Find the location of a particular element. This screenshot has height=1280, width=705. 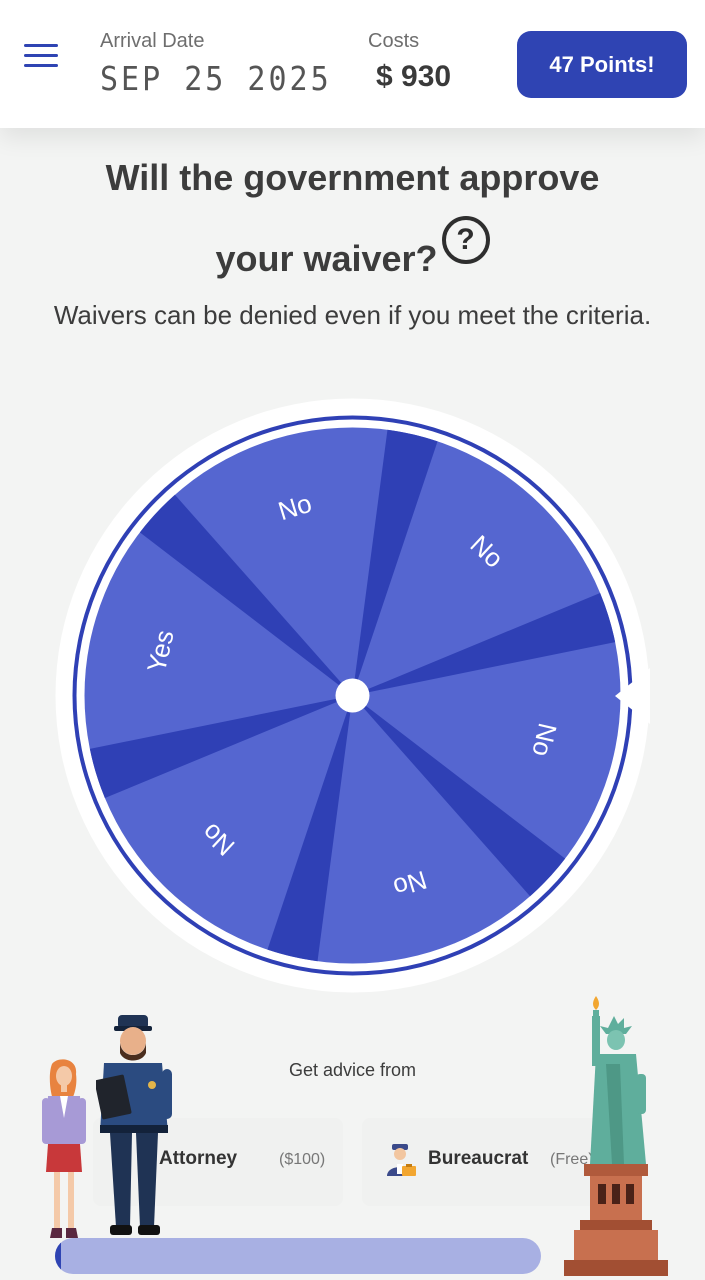

statue-of-liberty-illustration is located at coordinates (616, 1136).